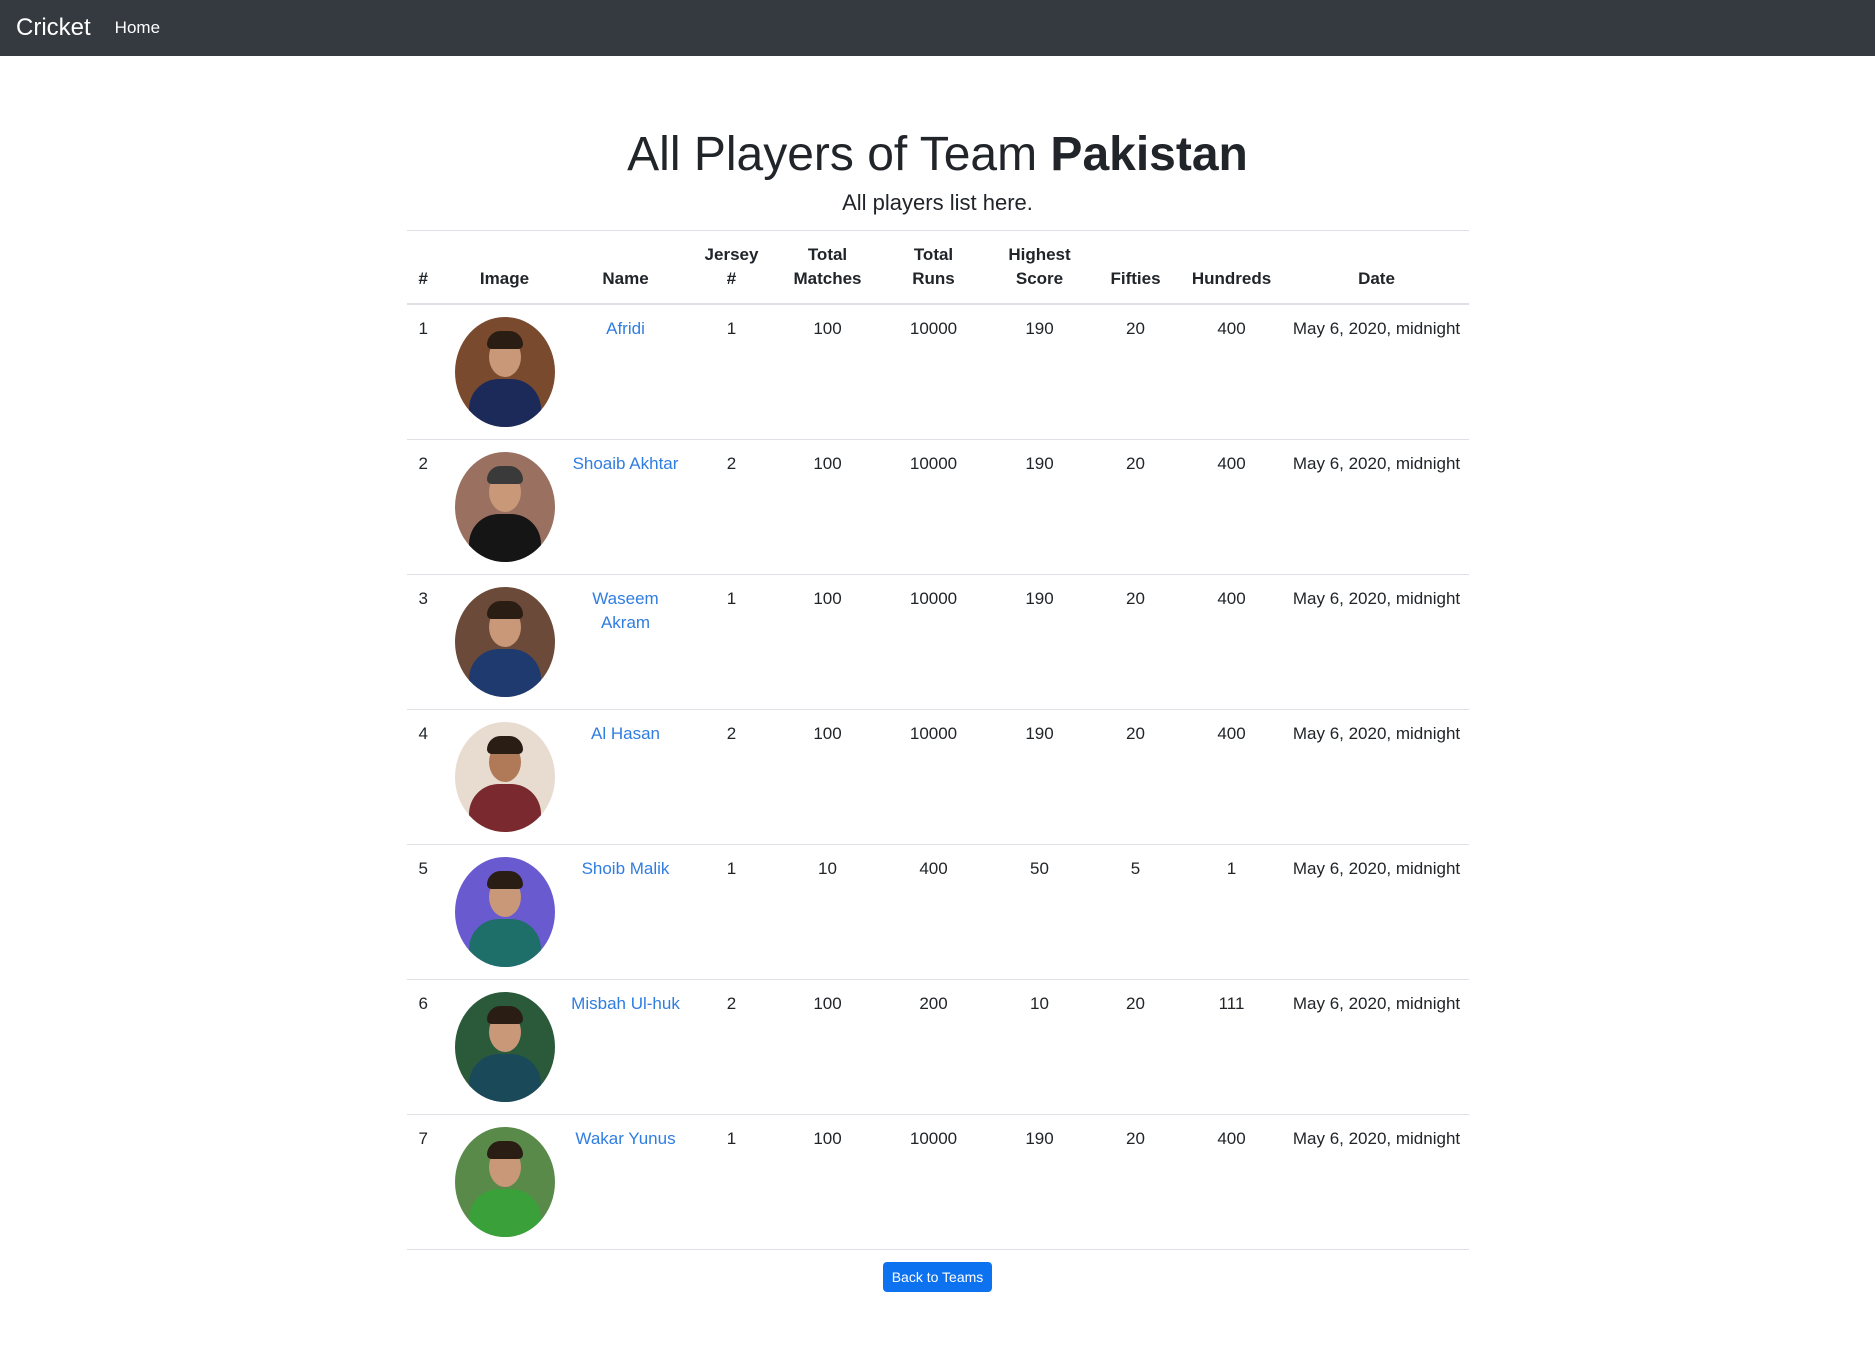 The image size is (1875, 1369). What do you see at coordinates (625, 371) in the screenshot?
I see `cell-name: Afridi` at bounding box center [625, 371].